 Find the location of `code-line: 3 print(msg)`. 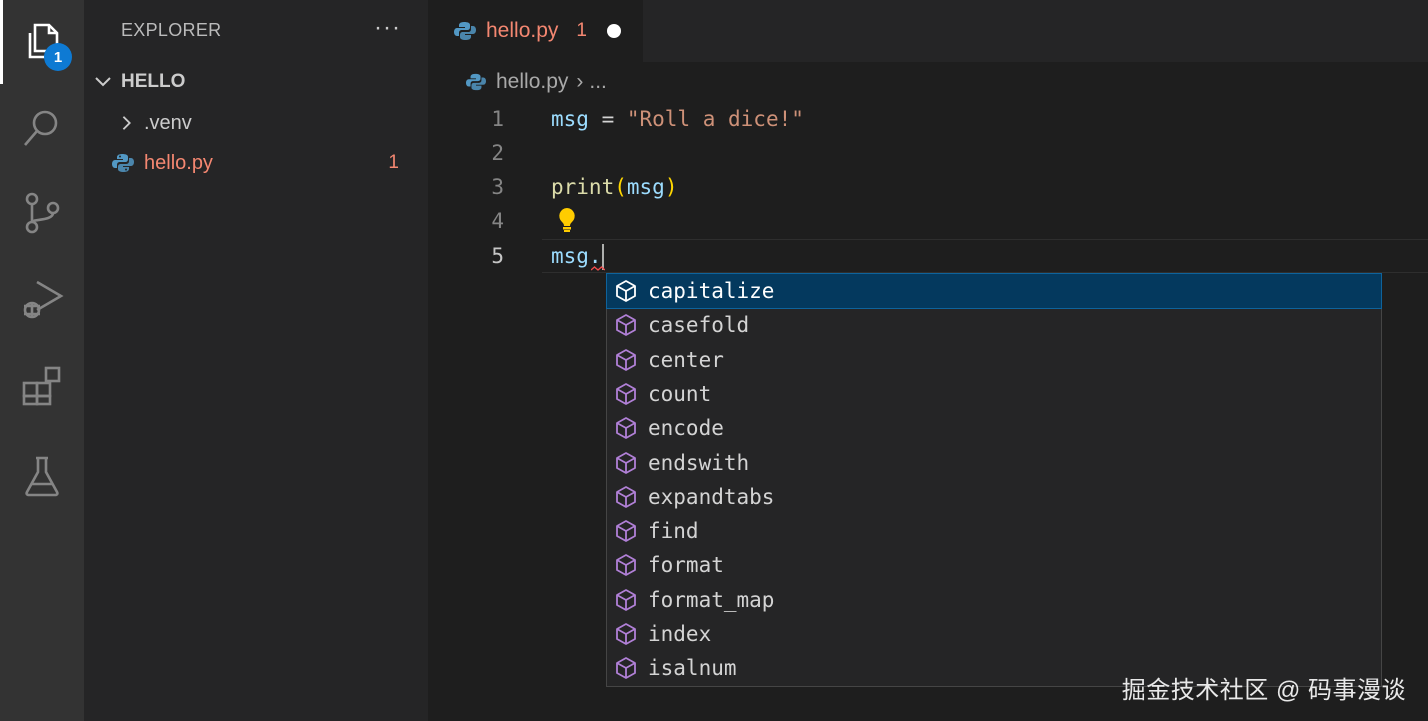

code-line: 3 print(msg) is located at coordinates (928, 187).